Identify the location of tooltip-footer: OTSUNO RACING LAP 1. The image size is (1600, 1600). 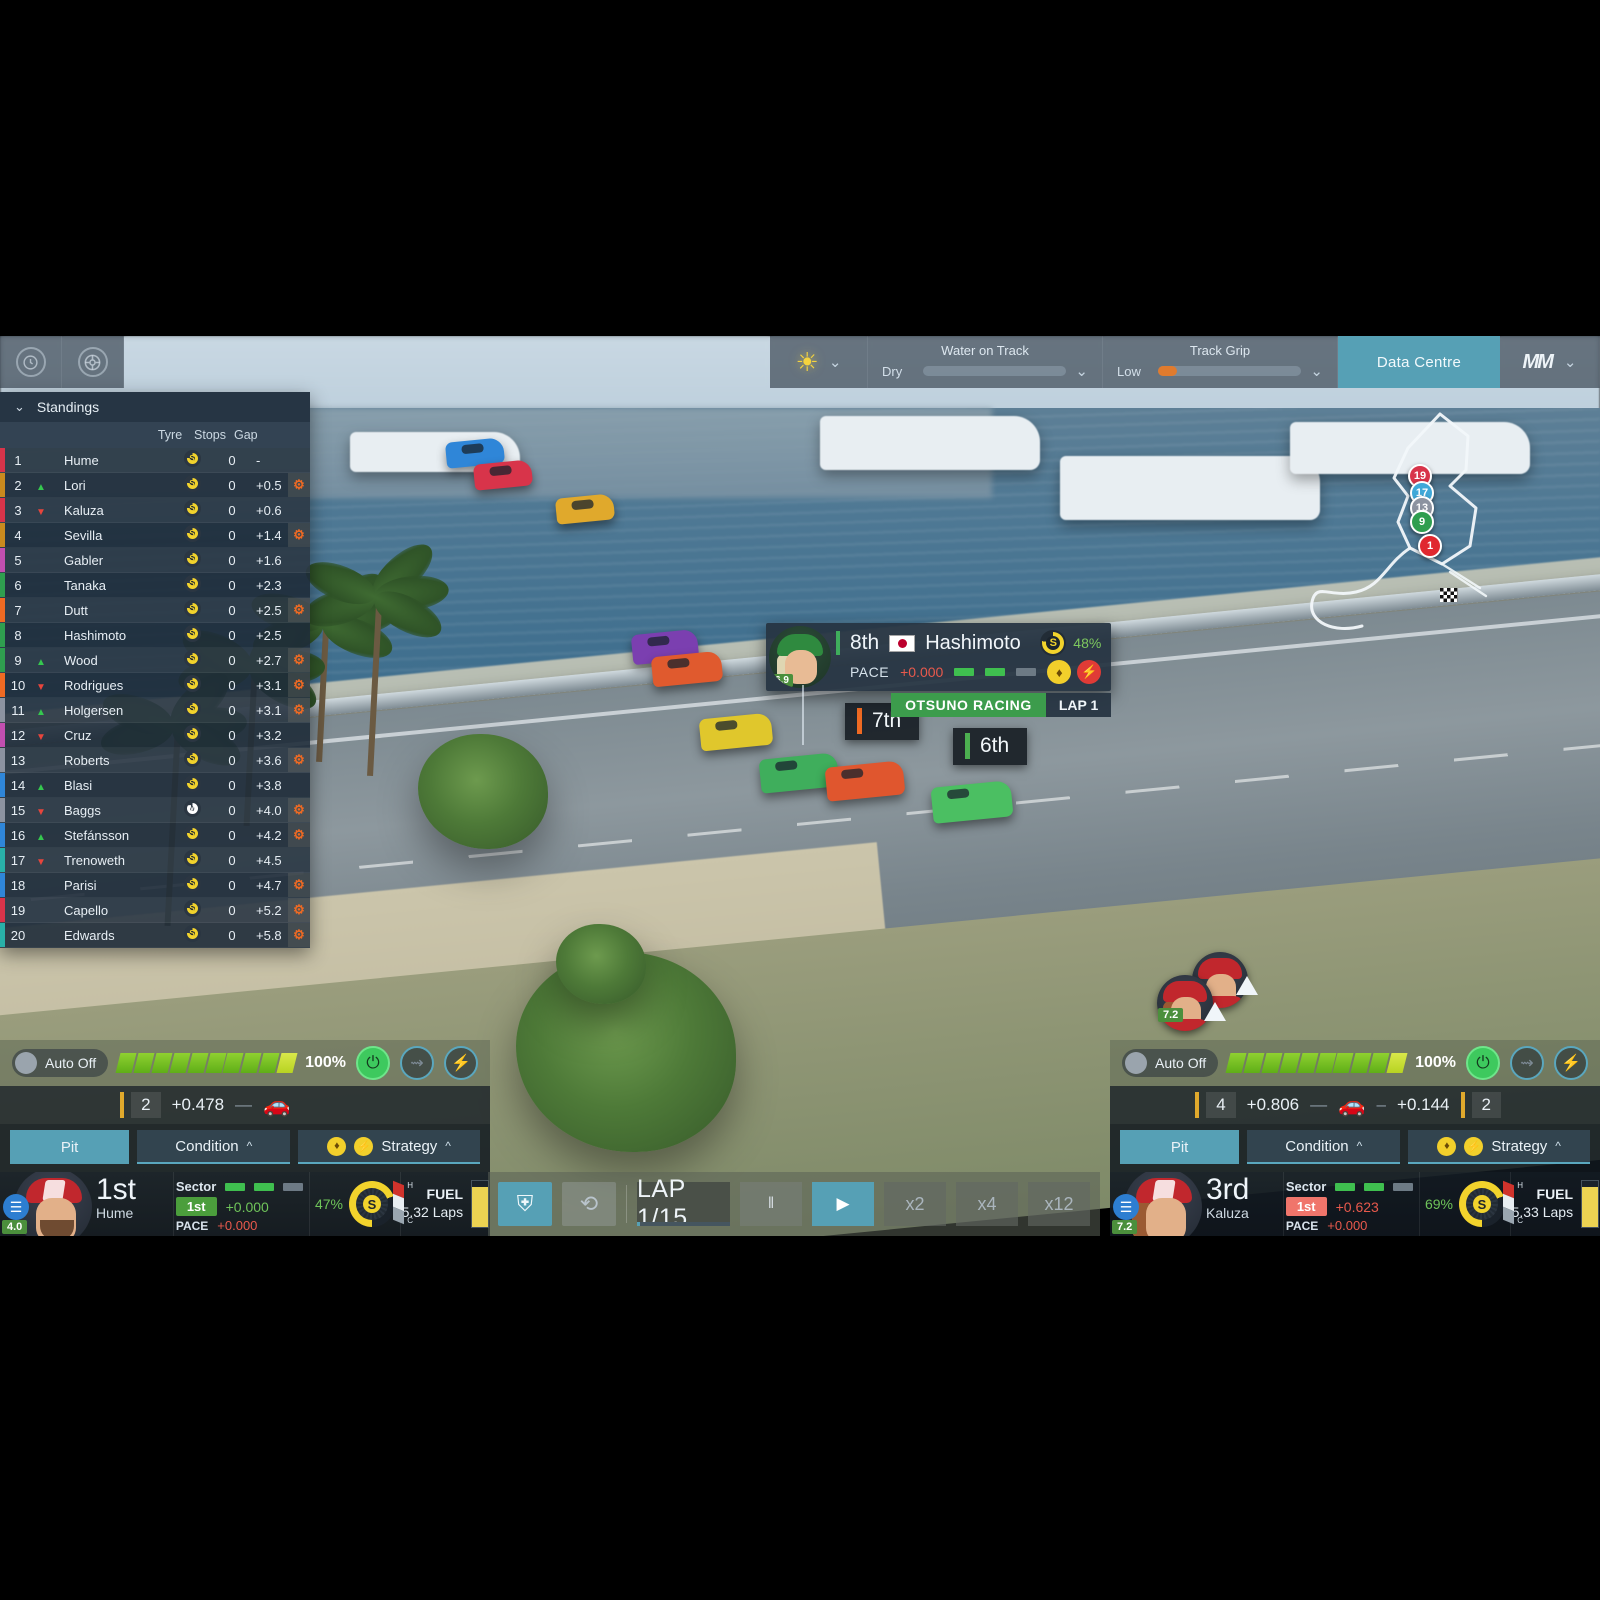
(939, 705).